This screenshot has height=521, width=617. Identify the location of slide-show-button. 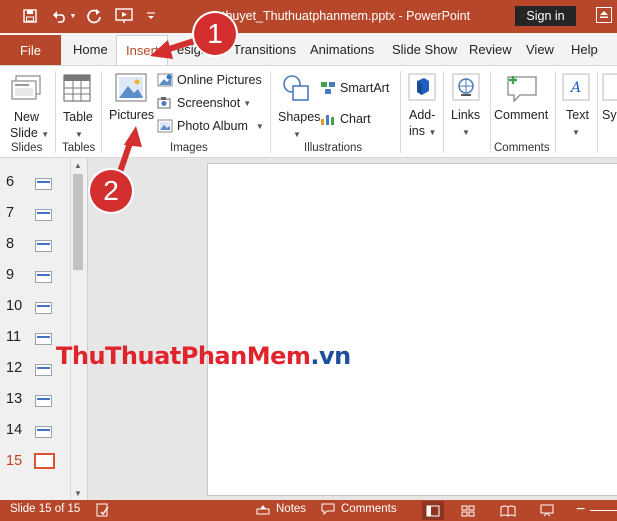
(547, 510).